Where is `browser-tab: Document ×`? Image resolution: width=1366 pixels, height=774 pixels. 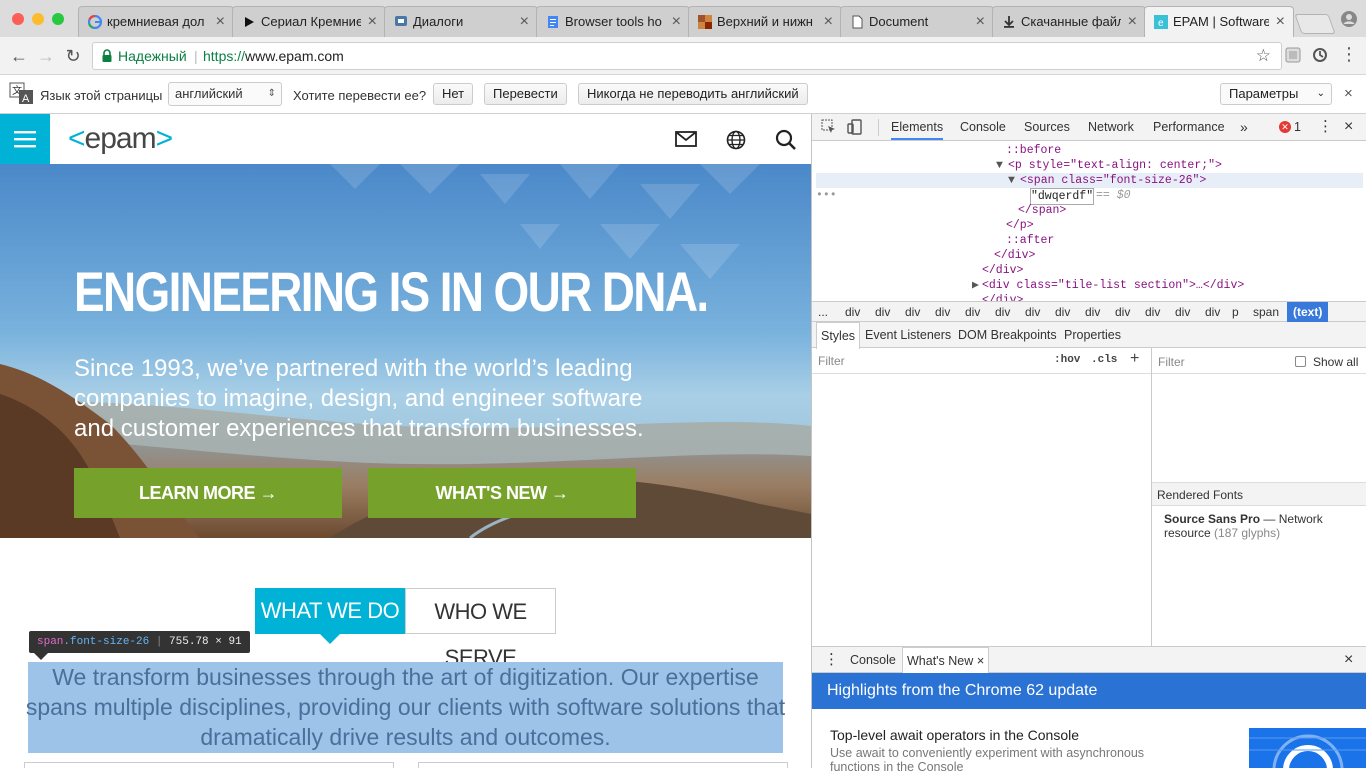
browser-tab: Document × is located at coordinates (917, 21).